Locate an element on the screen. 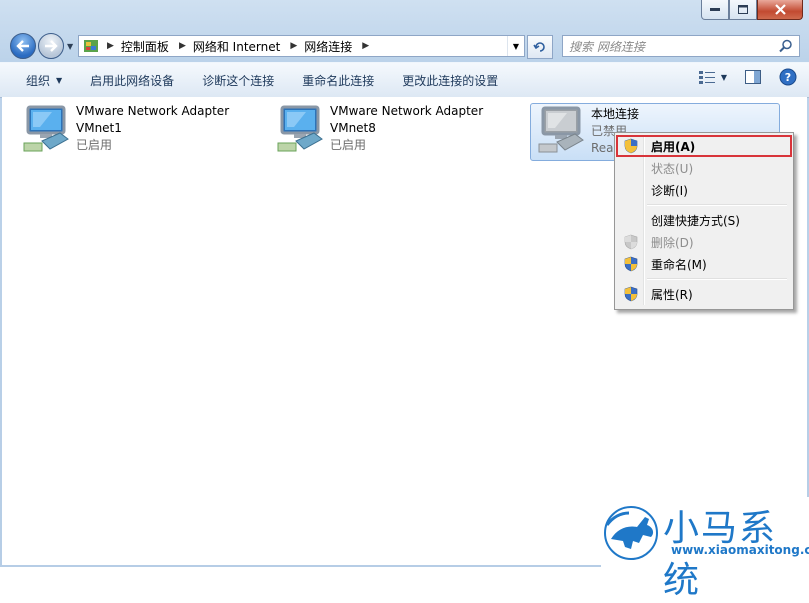 This screenshot has height=603, width=809. address-dropdown: ▼ is located at coordinates (515, 46).